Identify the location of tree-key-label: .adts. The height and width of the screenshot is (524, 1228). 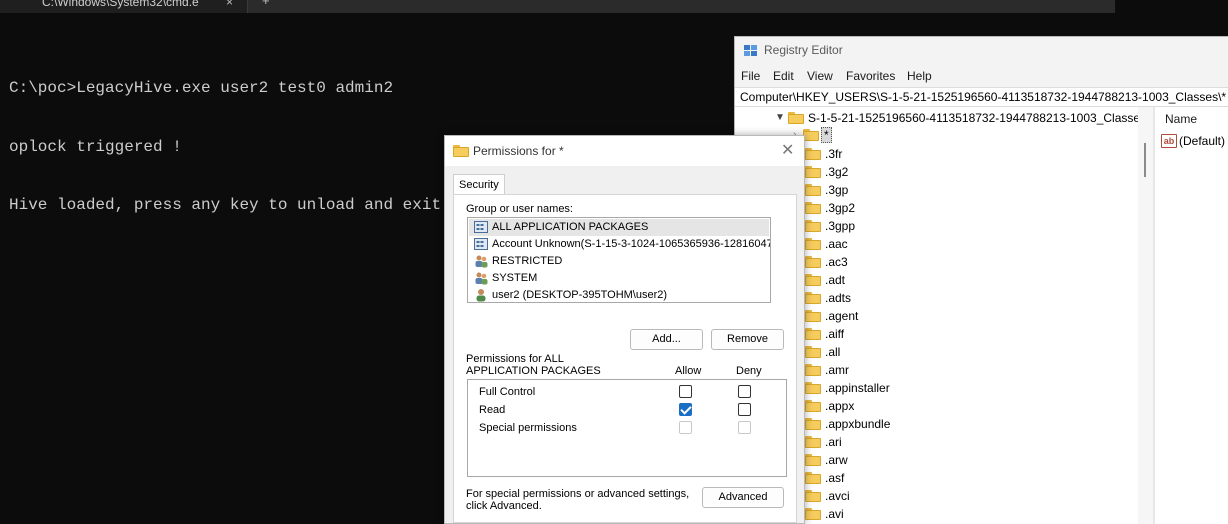
(838, 298).